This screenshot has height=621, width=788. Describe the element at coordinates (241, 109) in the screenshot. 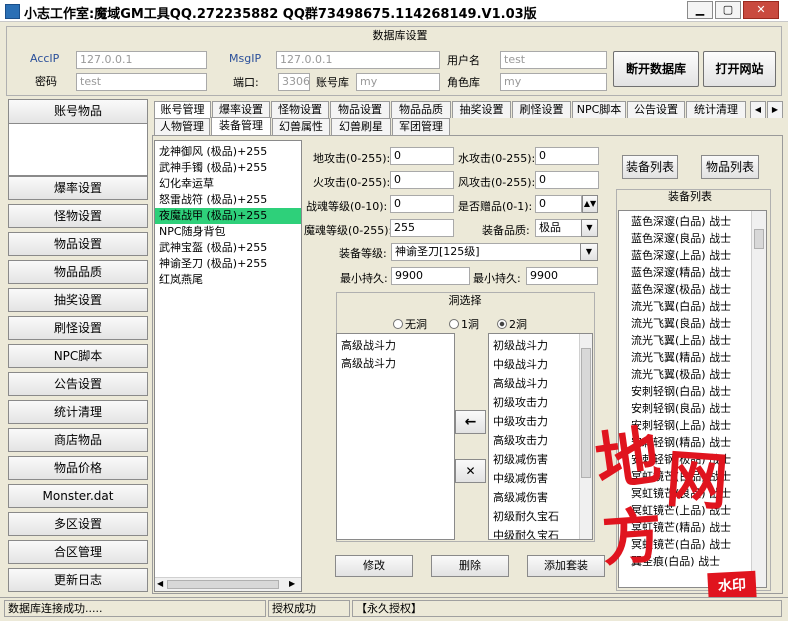

I see `tab-drop-rate: 爆率设置` at that location.